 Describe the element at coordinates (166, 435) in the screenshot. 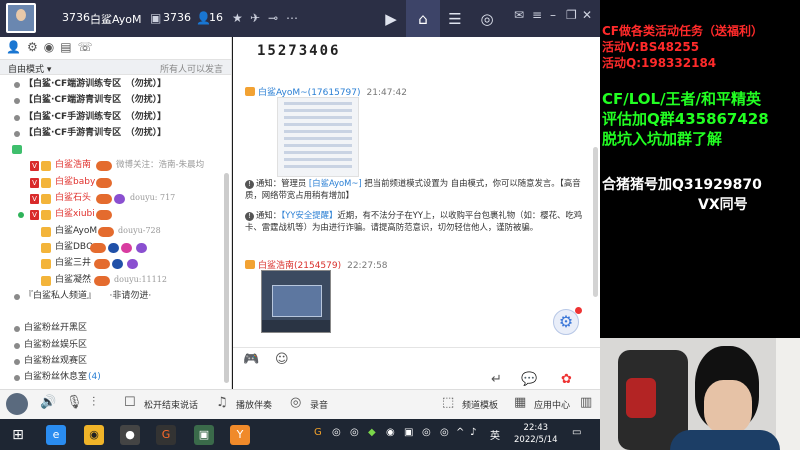

I see `app-g-icon: G` at that location.